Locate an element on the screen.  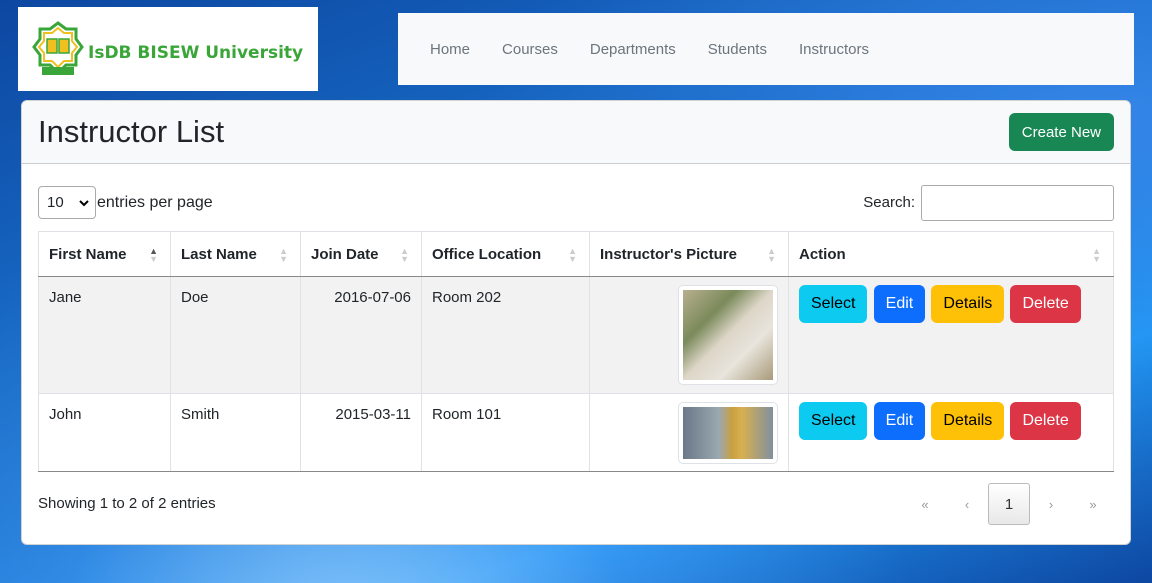
nav-instructors: Instructors is located at coordinates (834, 49).